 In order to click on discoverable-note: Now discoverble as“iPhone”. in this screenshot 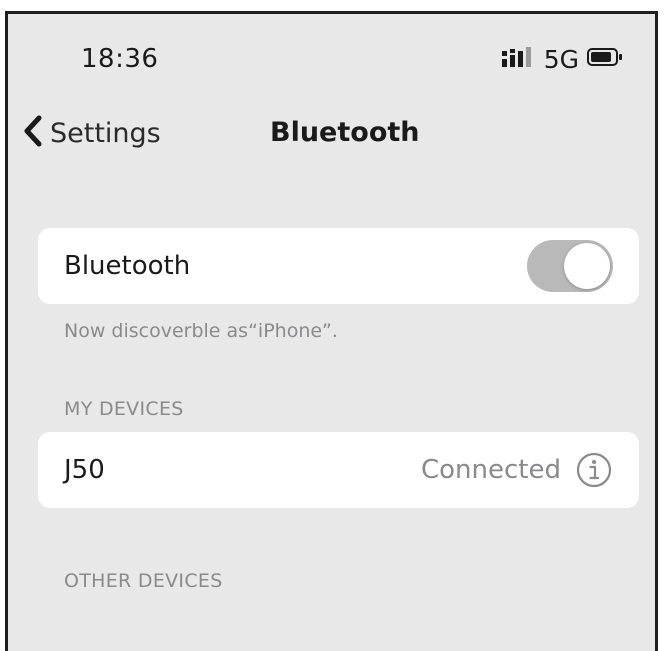, I will do `click(201, 331)`.